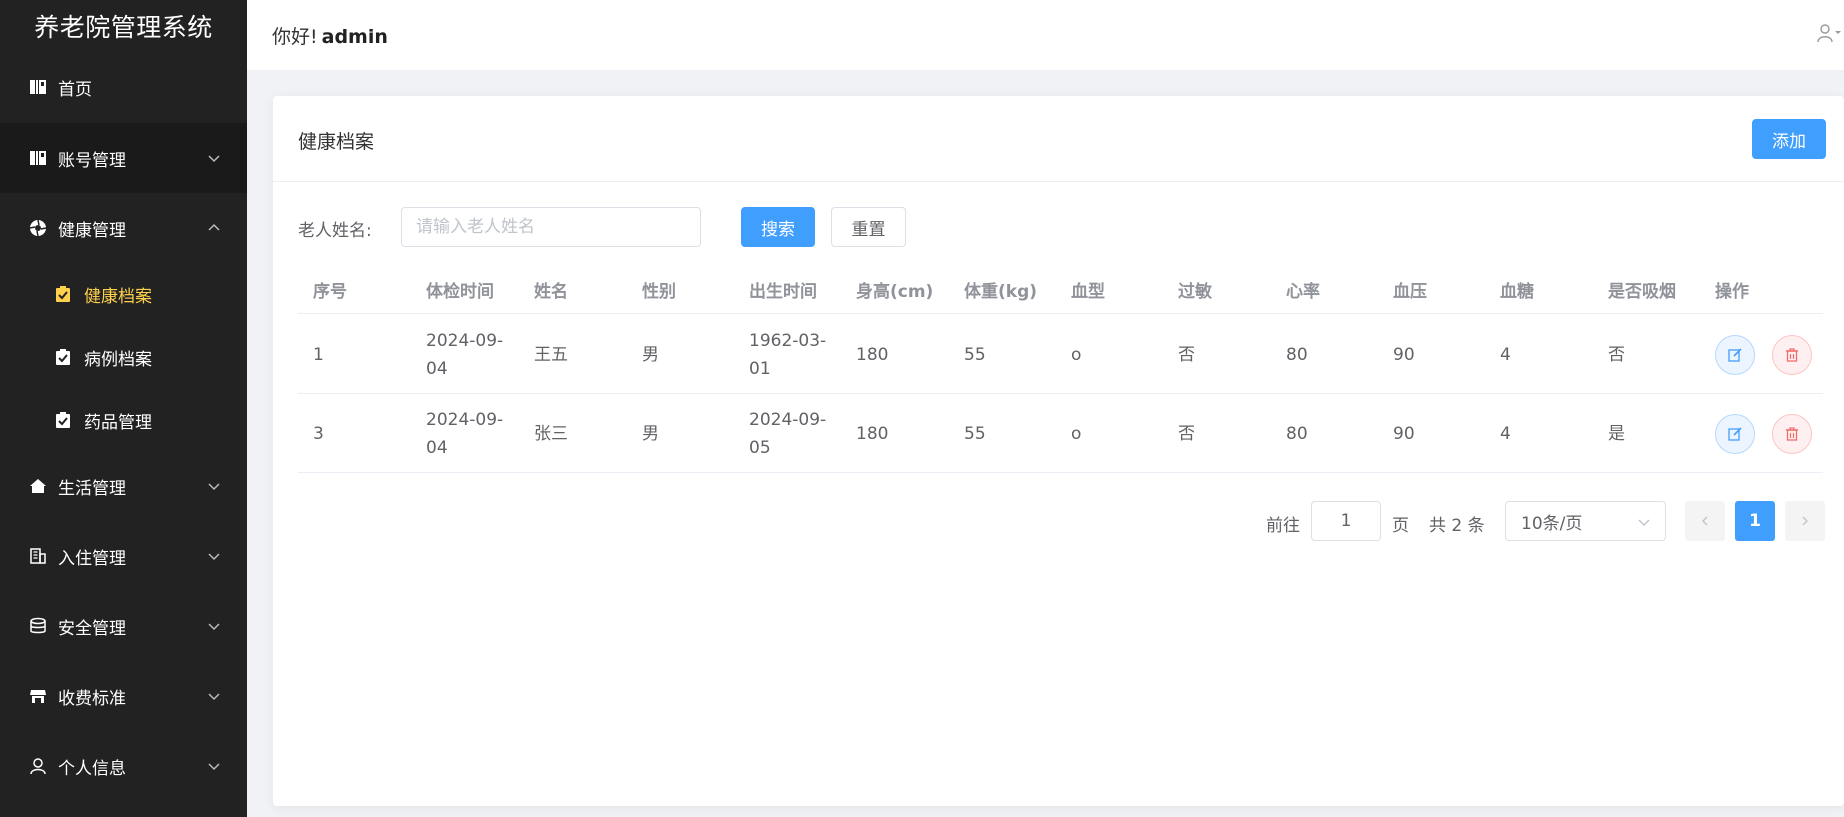 This screenshot has width=1844, height=817. Describe the element at coordinates (92, 768) in the screenshot. I see `sidebar-item-label: 个人信息` at that location.